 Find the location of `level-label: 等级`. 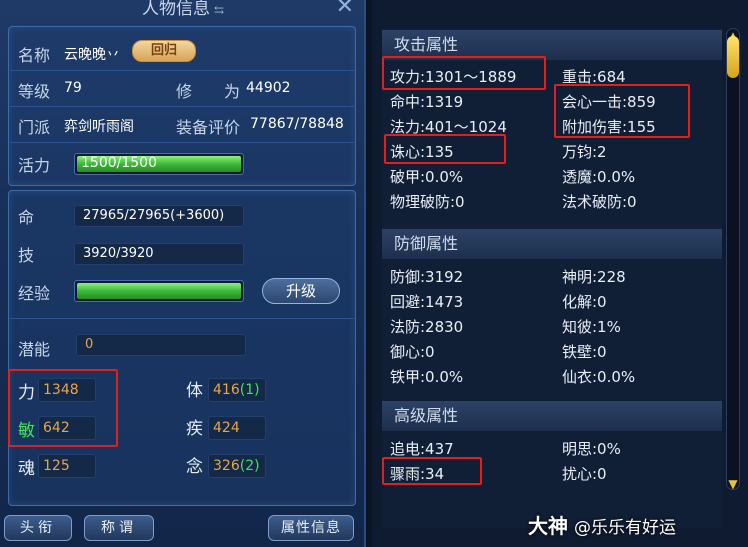

level-label: 等级 is located at coordinates (34, 91).